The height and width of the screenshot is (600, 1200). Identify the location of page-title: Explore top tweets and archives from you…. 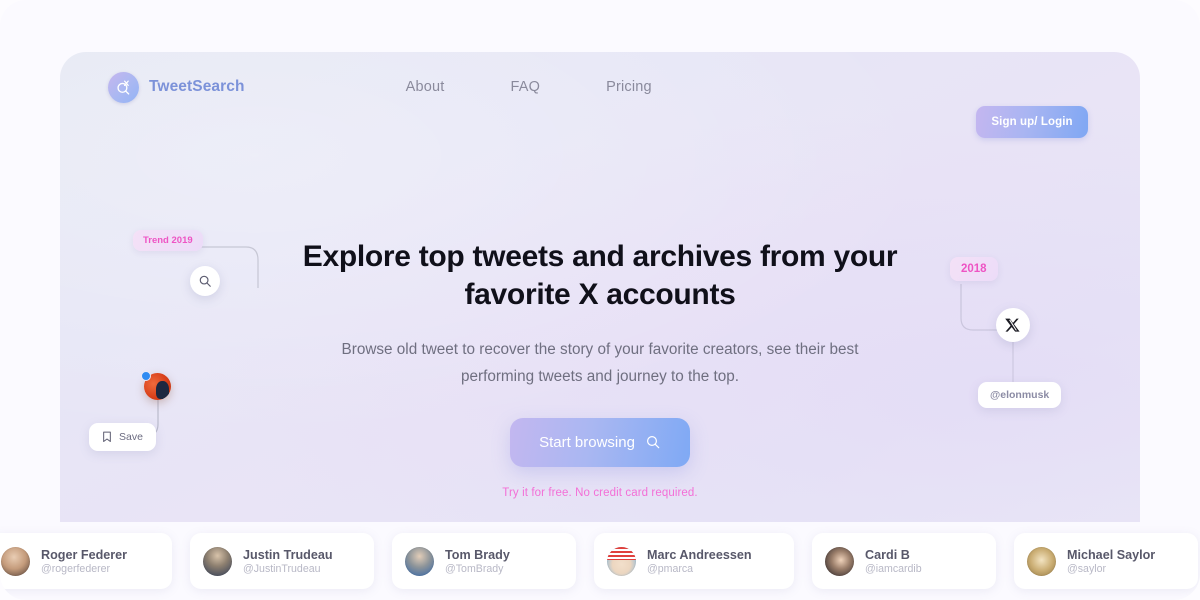
(600, 276).